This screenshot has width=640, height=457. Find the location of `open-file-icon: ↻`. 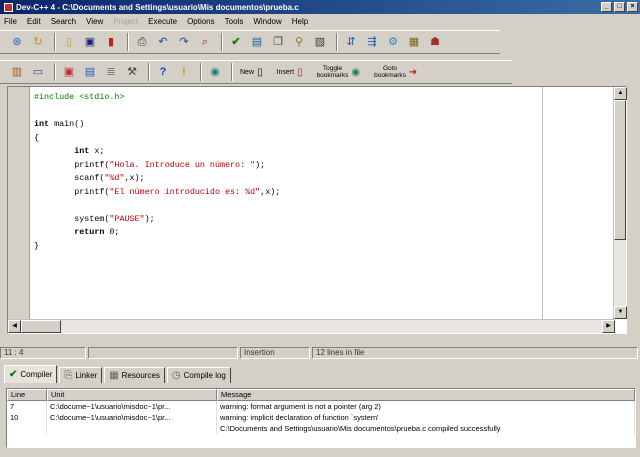

open-file-icon: ↻ is located at coordinates (38, 42).